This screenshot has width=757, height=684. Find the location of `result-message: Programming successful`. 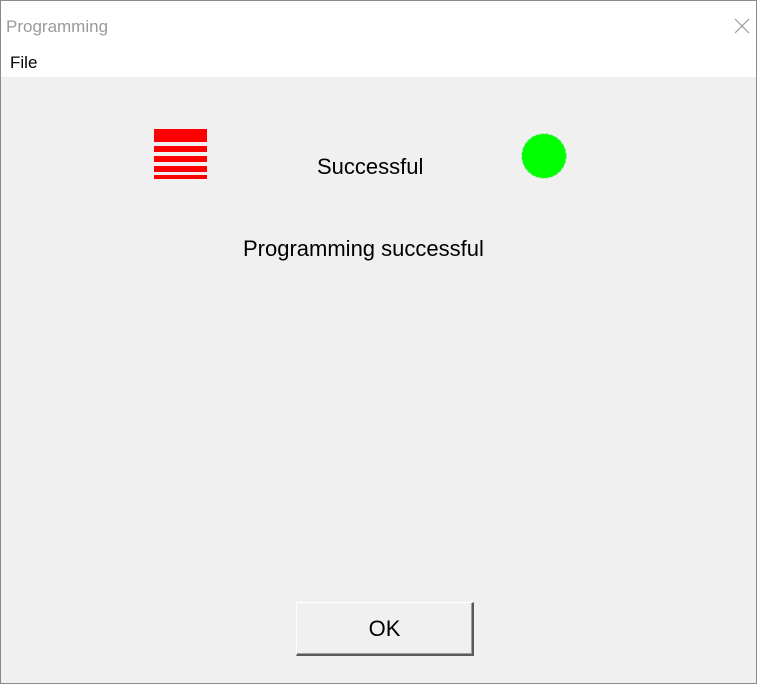

result-message: Programming successful is located at coordinates (363, 248).